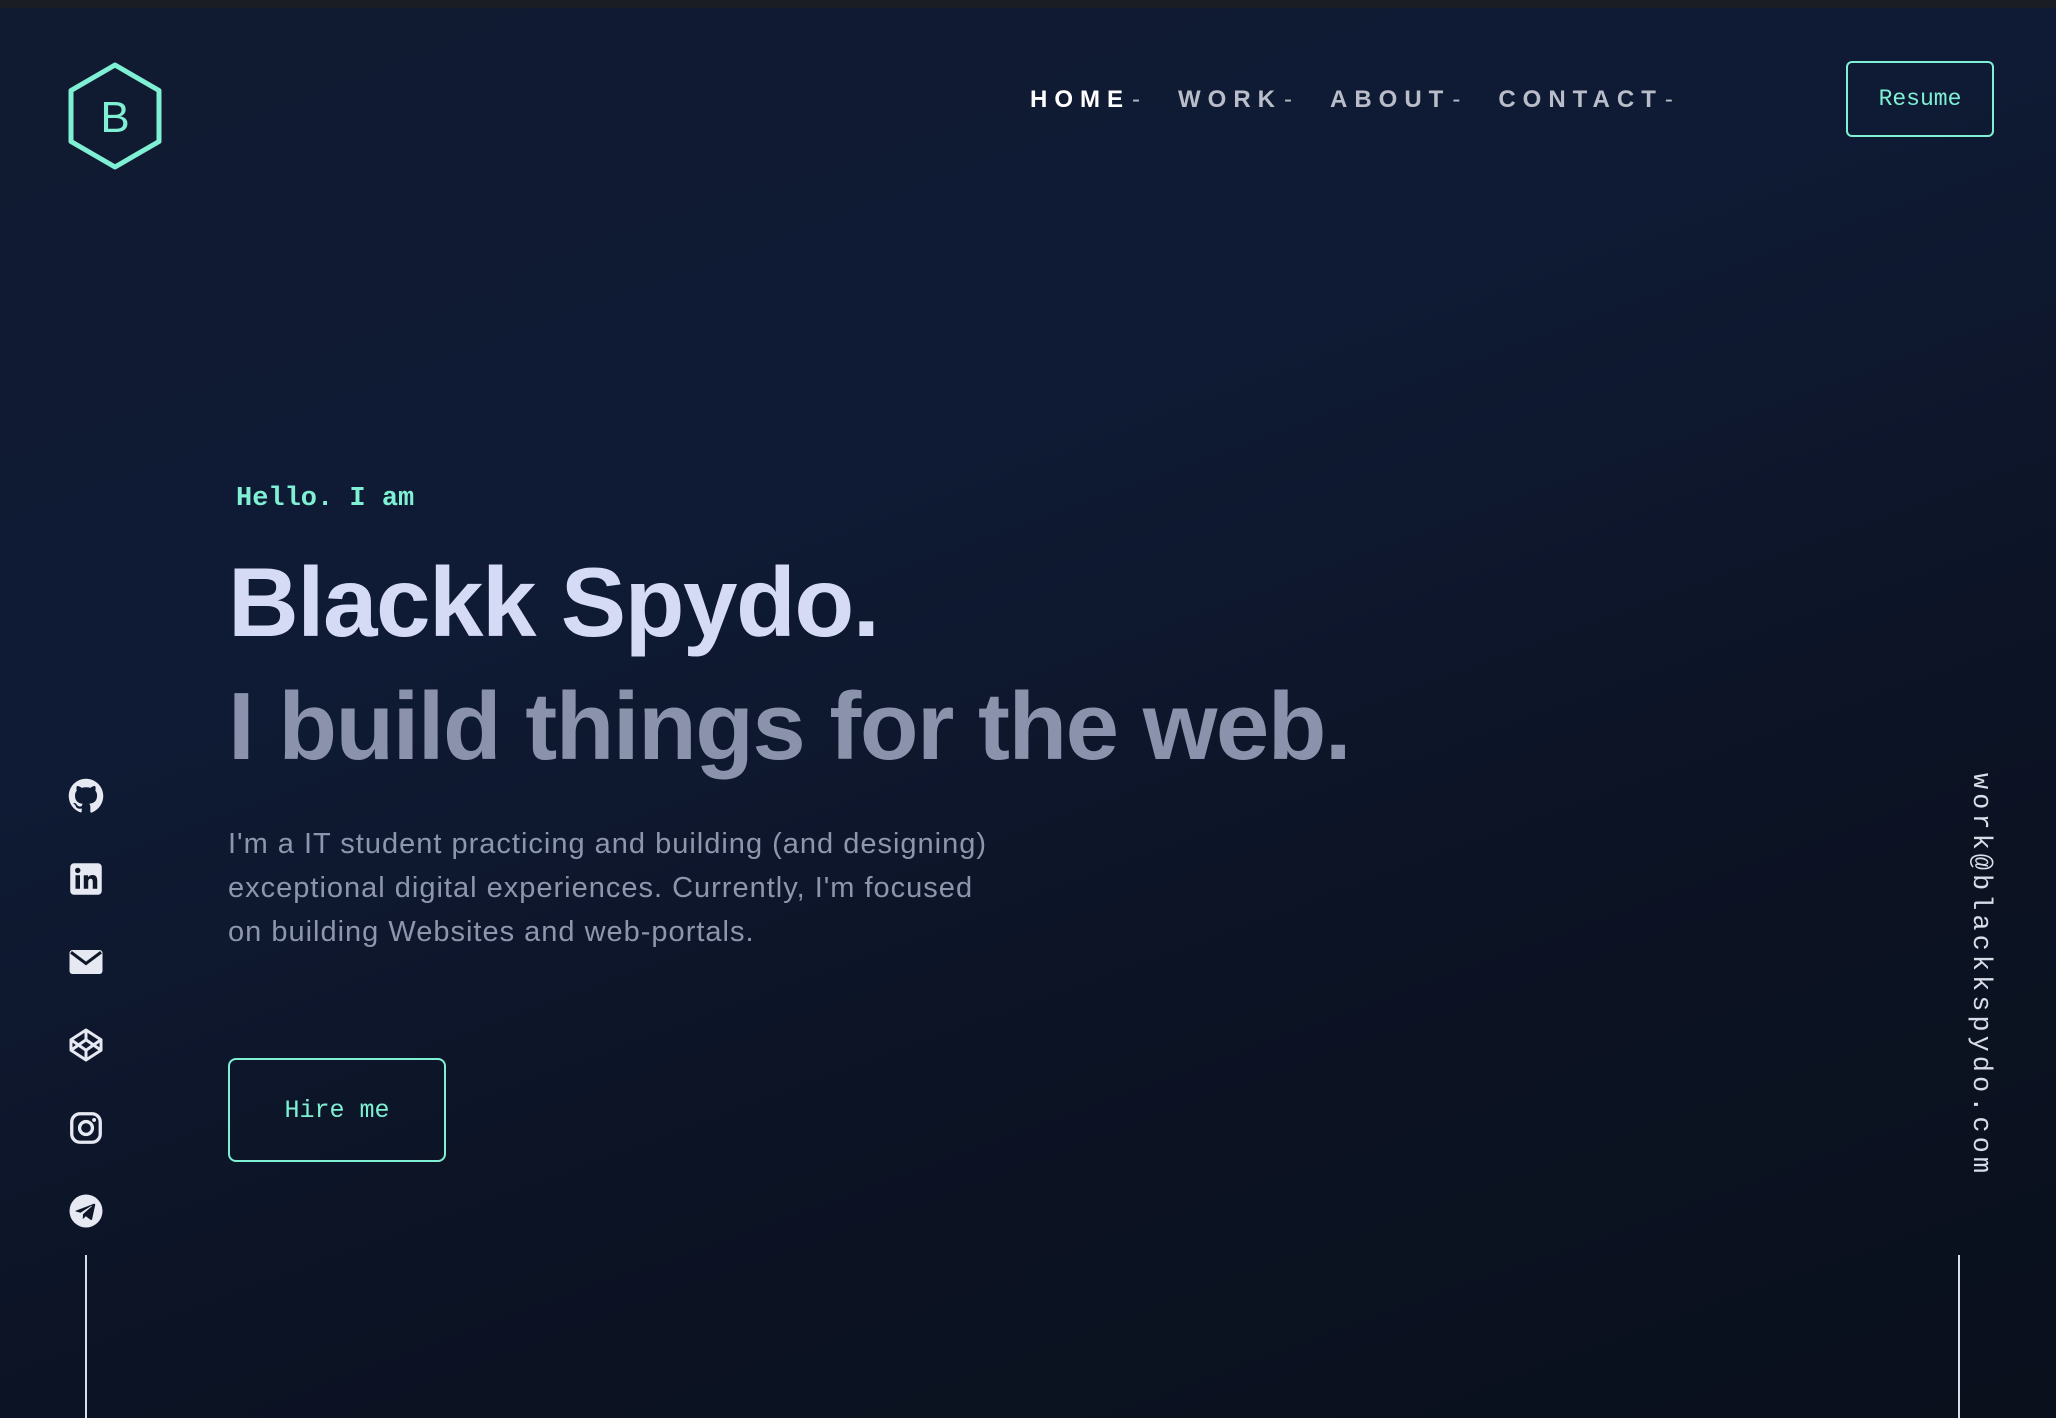  Describe the element at coordinates (1080, 99) in the screenshot. I see `nav-item-label: HOME` at that location.